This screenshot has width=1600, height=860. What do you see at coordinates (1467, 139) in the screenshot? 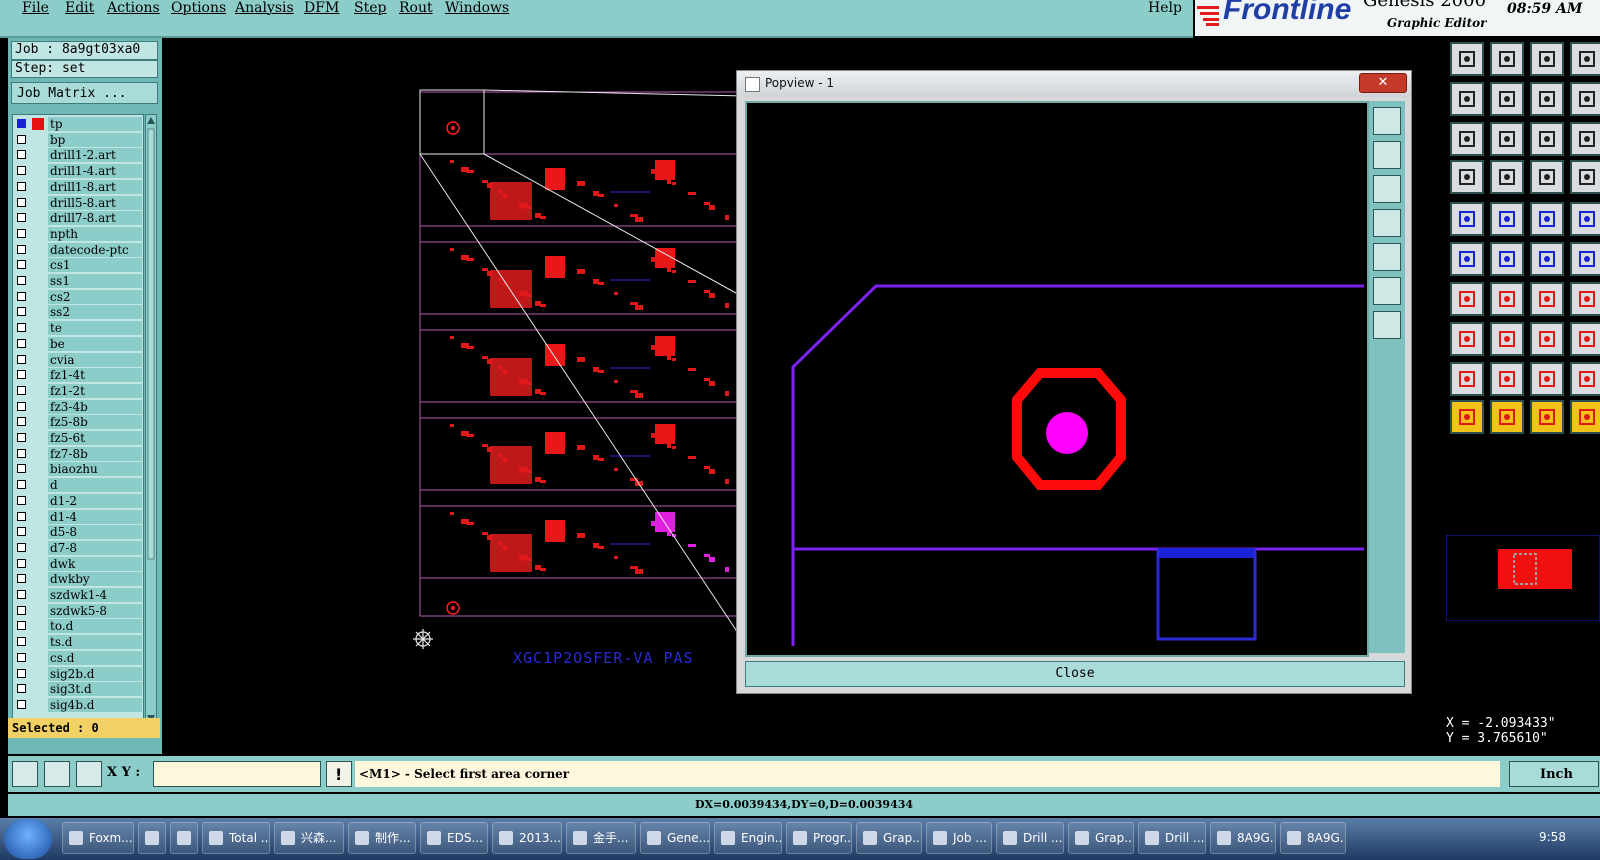
I see `zoom-fit-icon` at bounding box center [1467, 139].